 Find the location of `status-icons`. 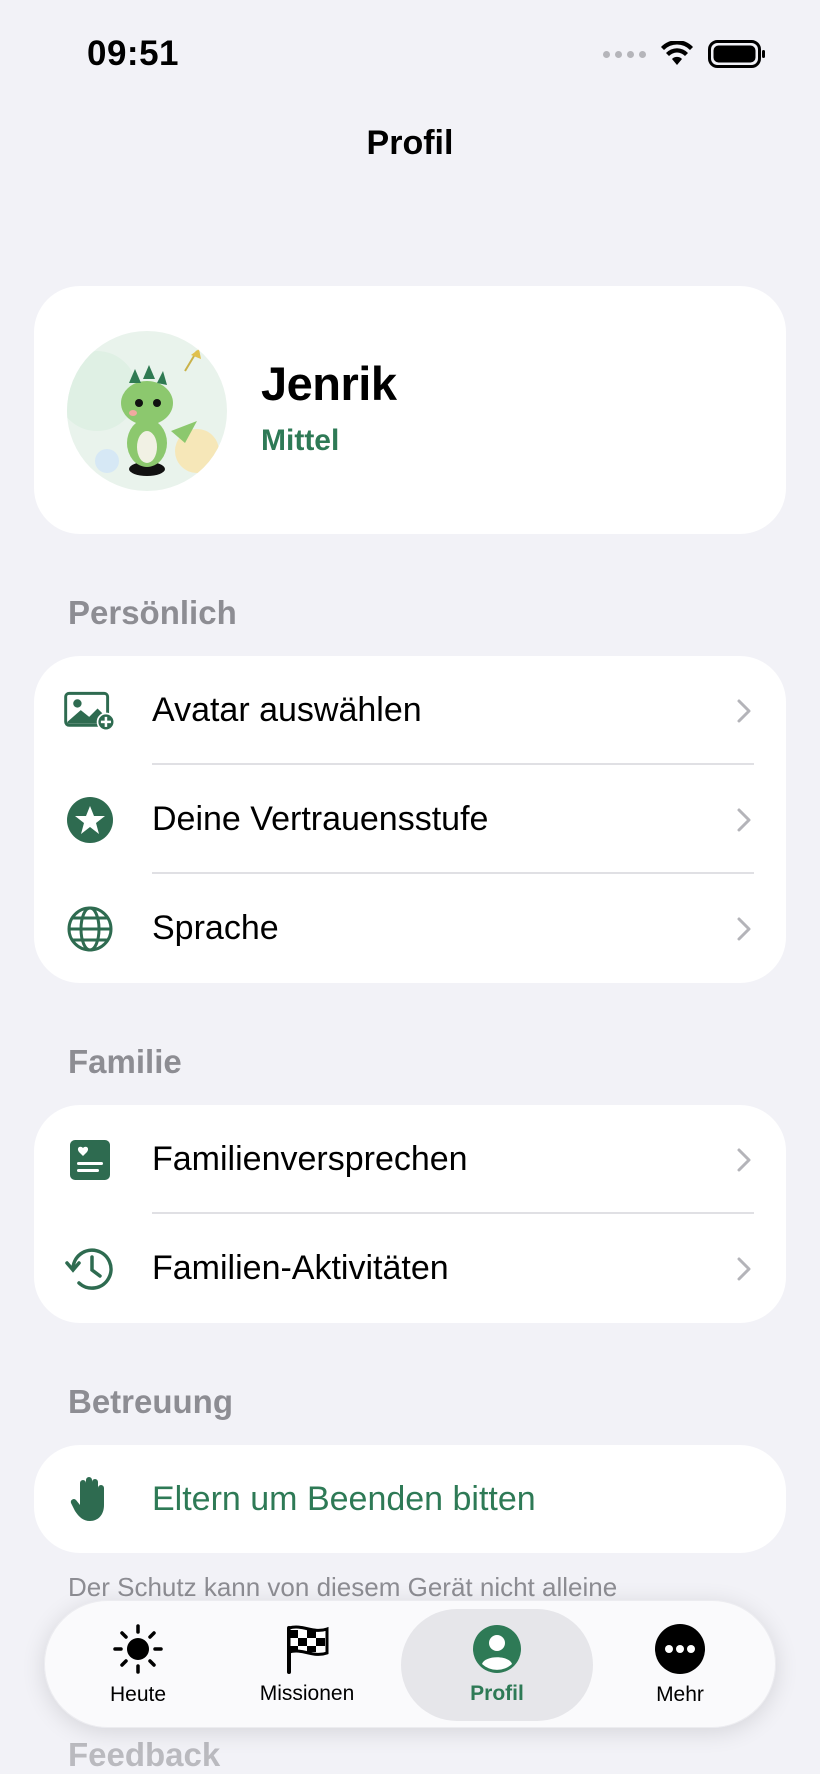

status-icons is located at coordinates (684, 54).